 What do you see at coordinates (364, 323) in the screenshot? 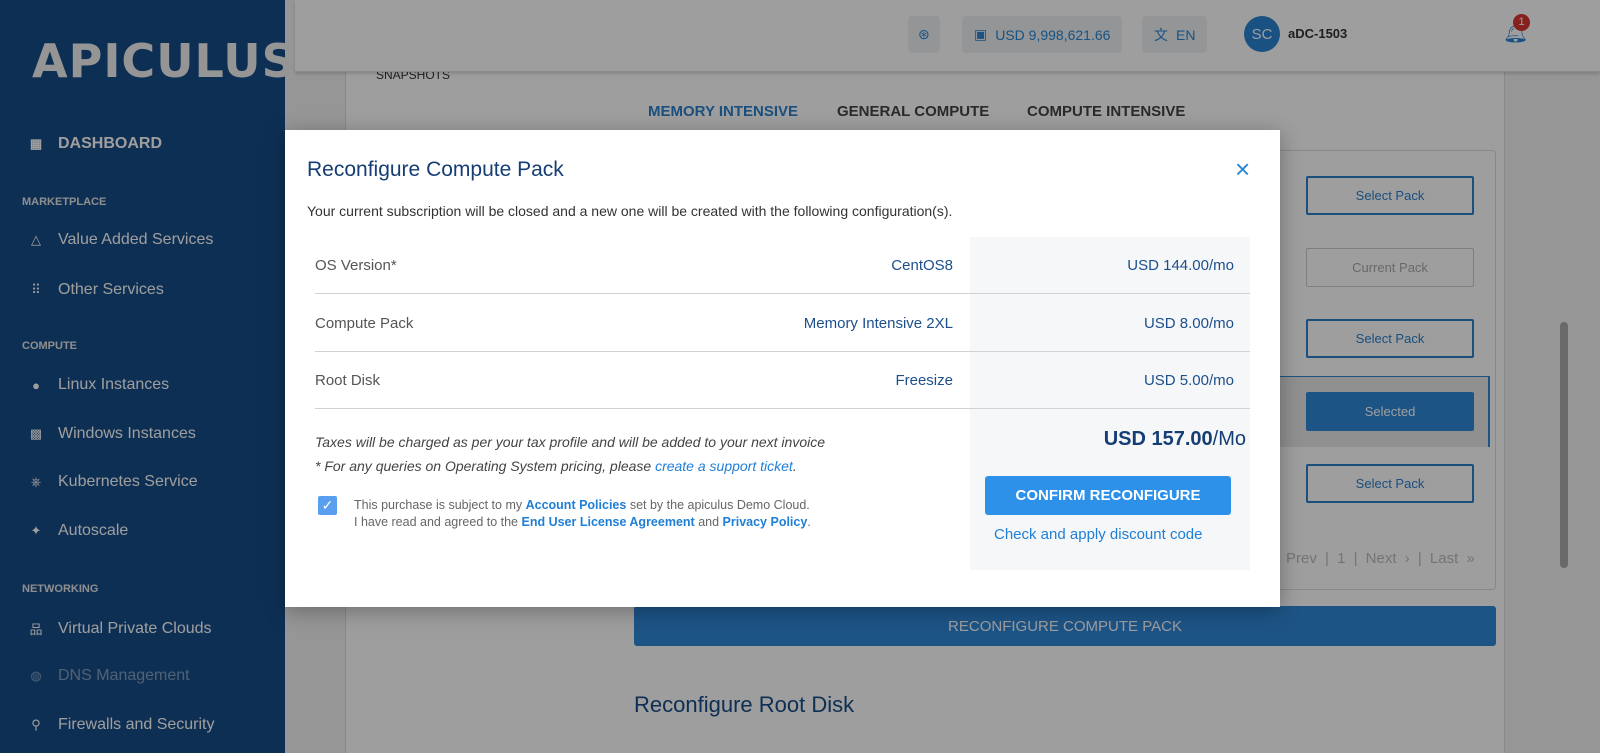
I see `row-label: Compute Pack` at bounding box center [364, 323].